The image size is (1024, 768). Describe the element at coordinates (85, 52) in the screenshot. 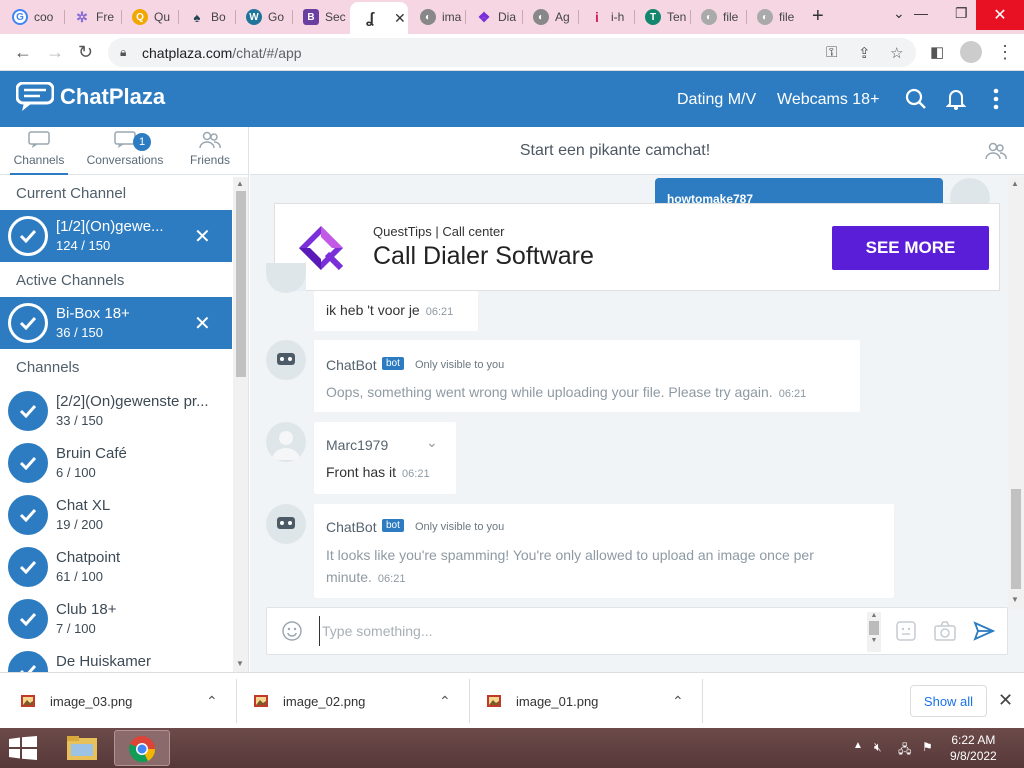

I see `reload-icon: ↻` at that location.